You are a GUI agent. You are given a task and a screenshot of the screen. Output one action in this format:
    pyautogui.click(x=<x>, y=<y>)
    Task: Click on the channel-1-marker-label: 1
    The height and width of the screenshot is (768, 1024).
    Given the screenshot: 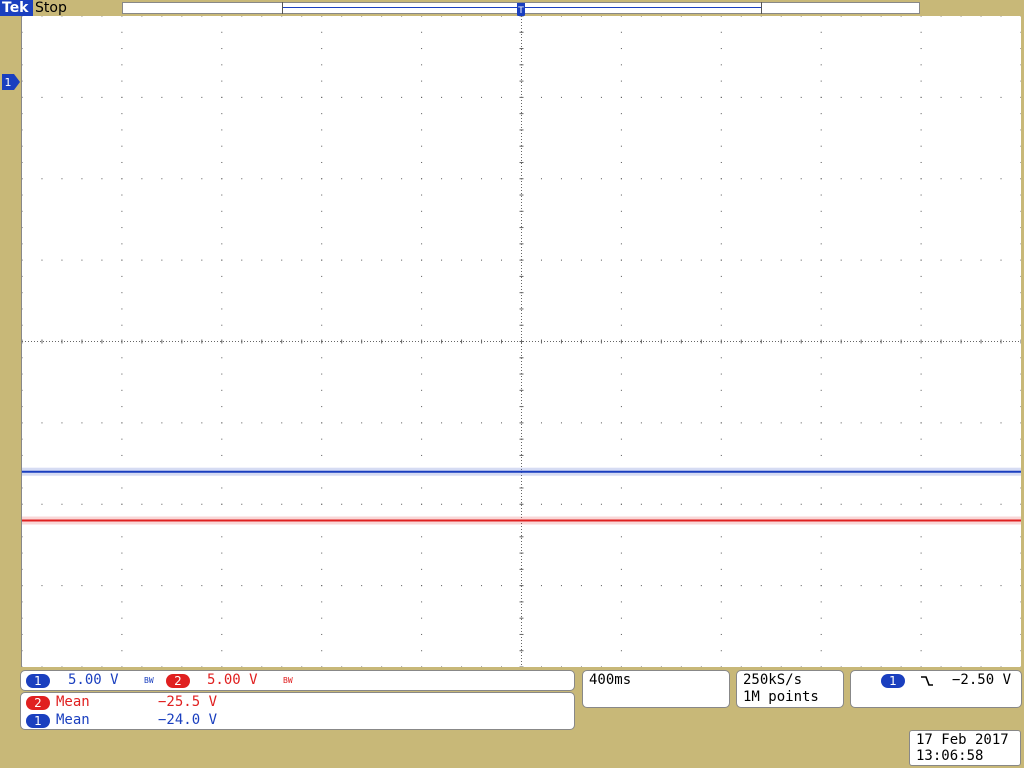 What is the action you would take?
    pyautogui.click(x=8, y=82)
    